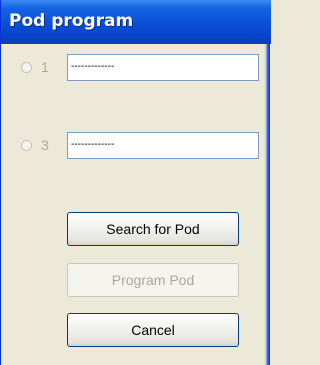 The height and width of the screenshot is (365, 320). What do you see at coordinates (71, 21) in the screenshot?
I see `window-title: Pod program` at bounding box center [71, 21].